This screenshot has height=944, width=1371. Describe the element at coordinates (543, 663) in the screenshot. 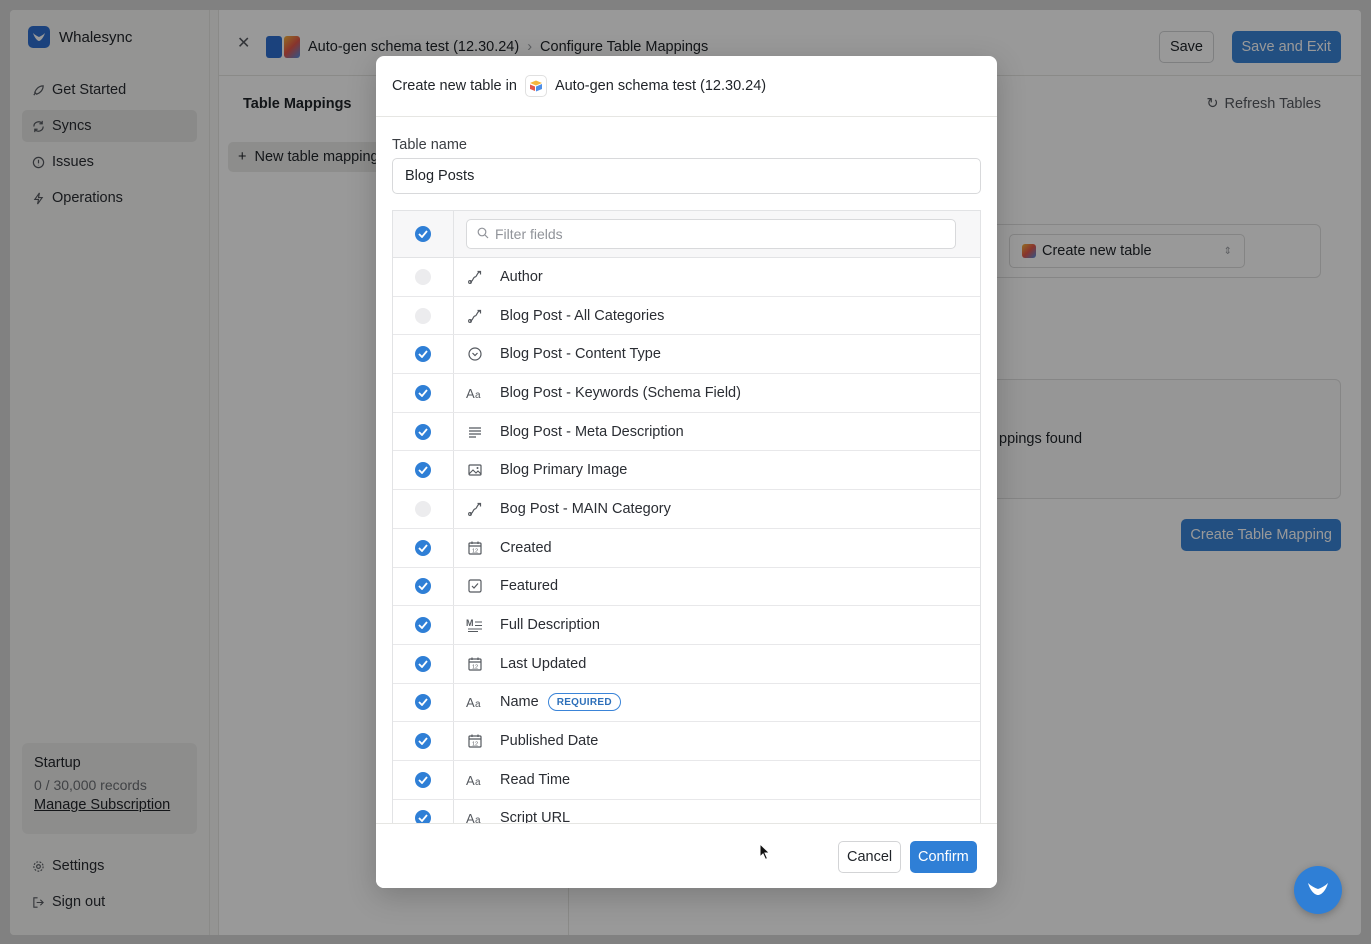

I see `field-name: Last Updated` at that location.